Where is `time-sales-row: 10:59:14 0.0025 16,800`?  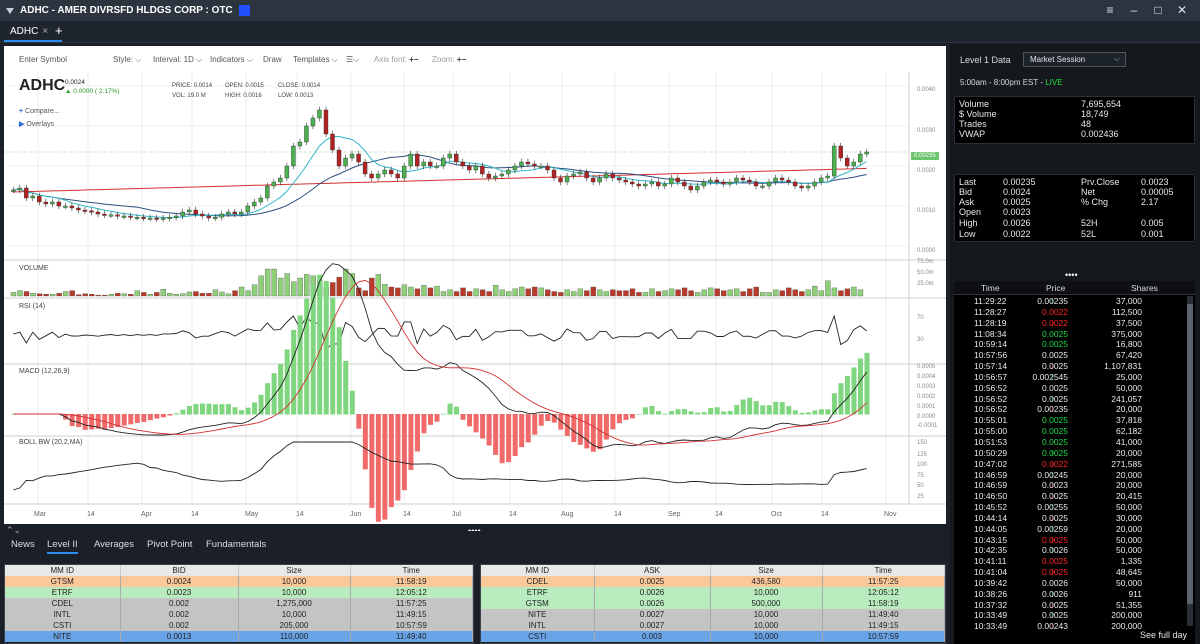 time-sales-row: 10:59:14 0.0025 16,800 is located at coordinates (1070, 344).